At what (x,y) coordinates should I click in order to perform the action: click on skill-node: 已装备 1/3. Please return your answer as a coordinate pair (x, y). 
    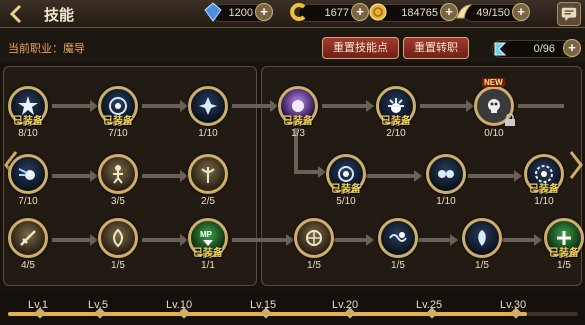
    Looking at the image, I should click on (298, 112).